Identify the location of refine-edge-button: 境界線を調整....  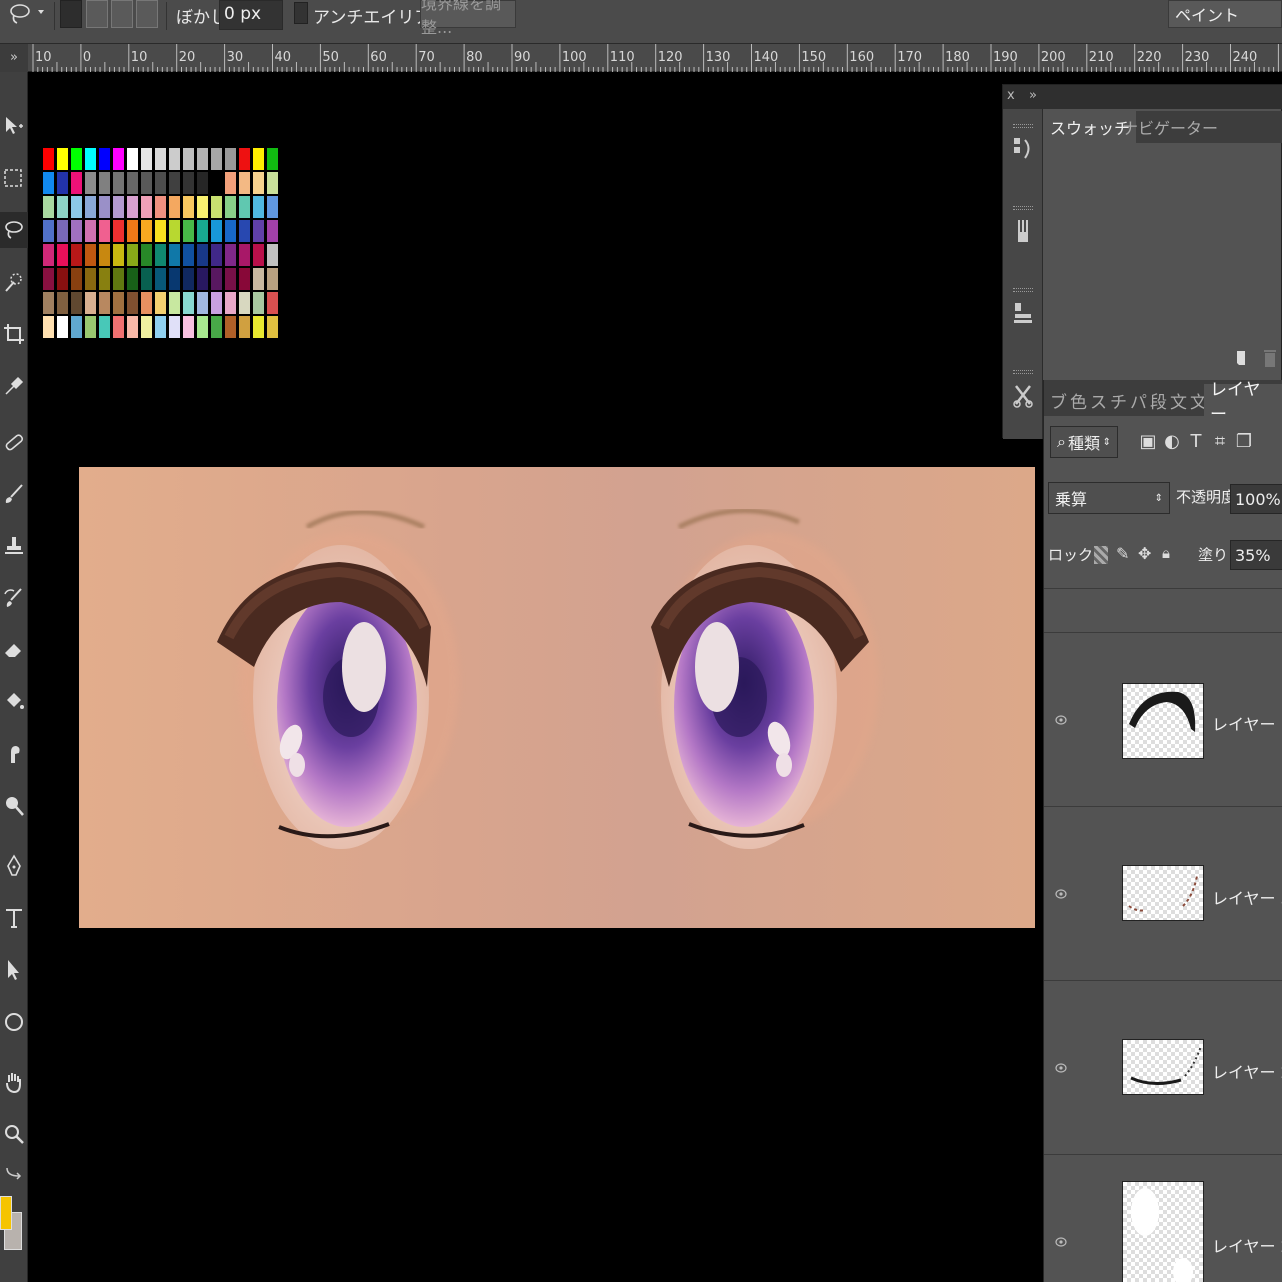
(468, 18).